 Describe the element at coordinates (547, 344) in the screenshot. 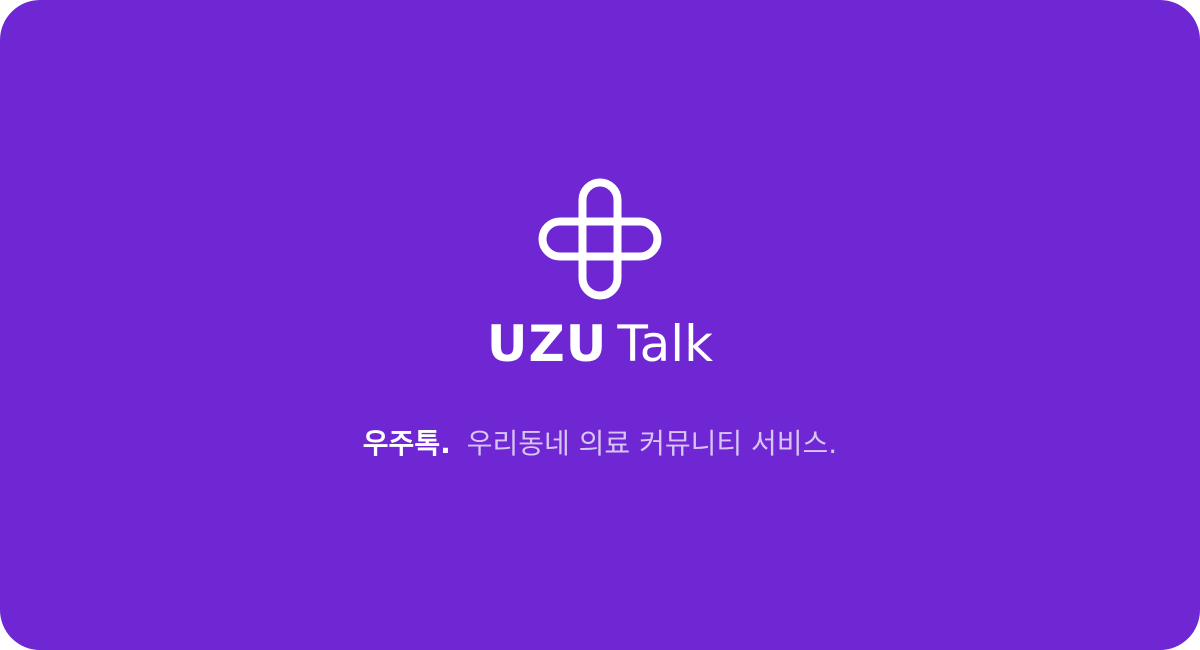

I see `brand-wordmark-bold: UZU` at that location.